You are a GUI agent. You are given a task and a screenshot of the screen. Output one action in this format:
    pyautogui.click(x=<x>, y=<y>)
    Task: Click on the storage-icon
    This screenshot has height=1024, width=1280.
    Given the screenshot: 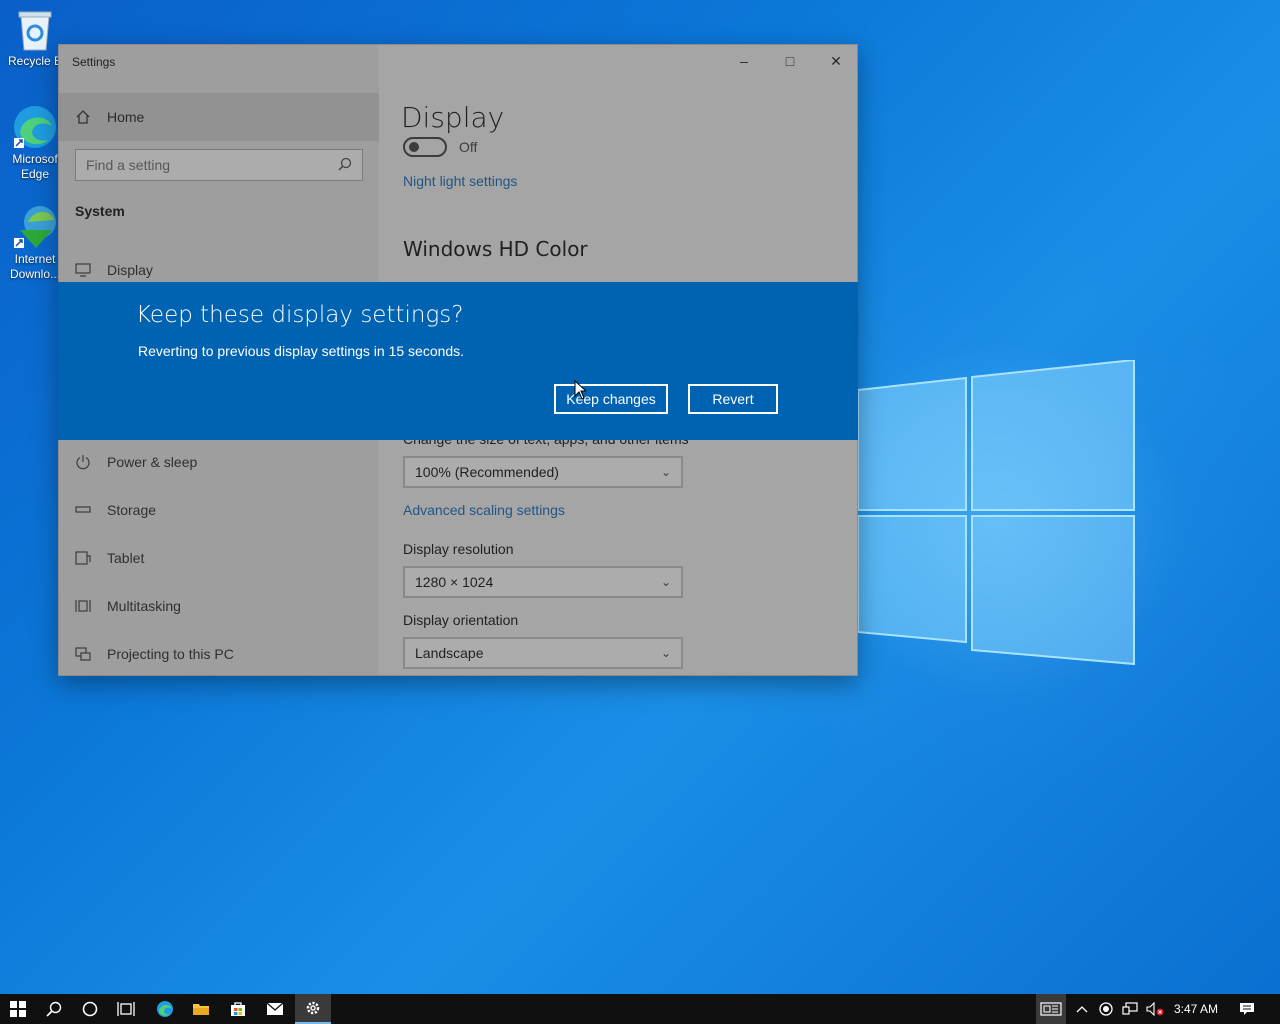 What is the action you would take?
    pyautogui.click(x=83, y=510)
    